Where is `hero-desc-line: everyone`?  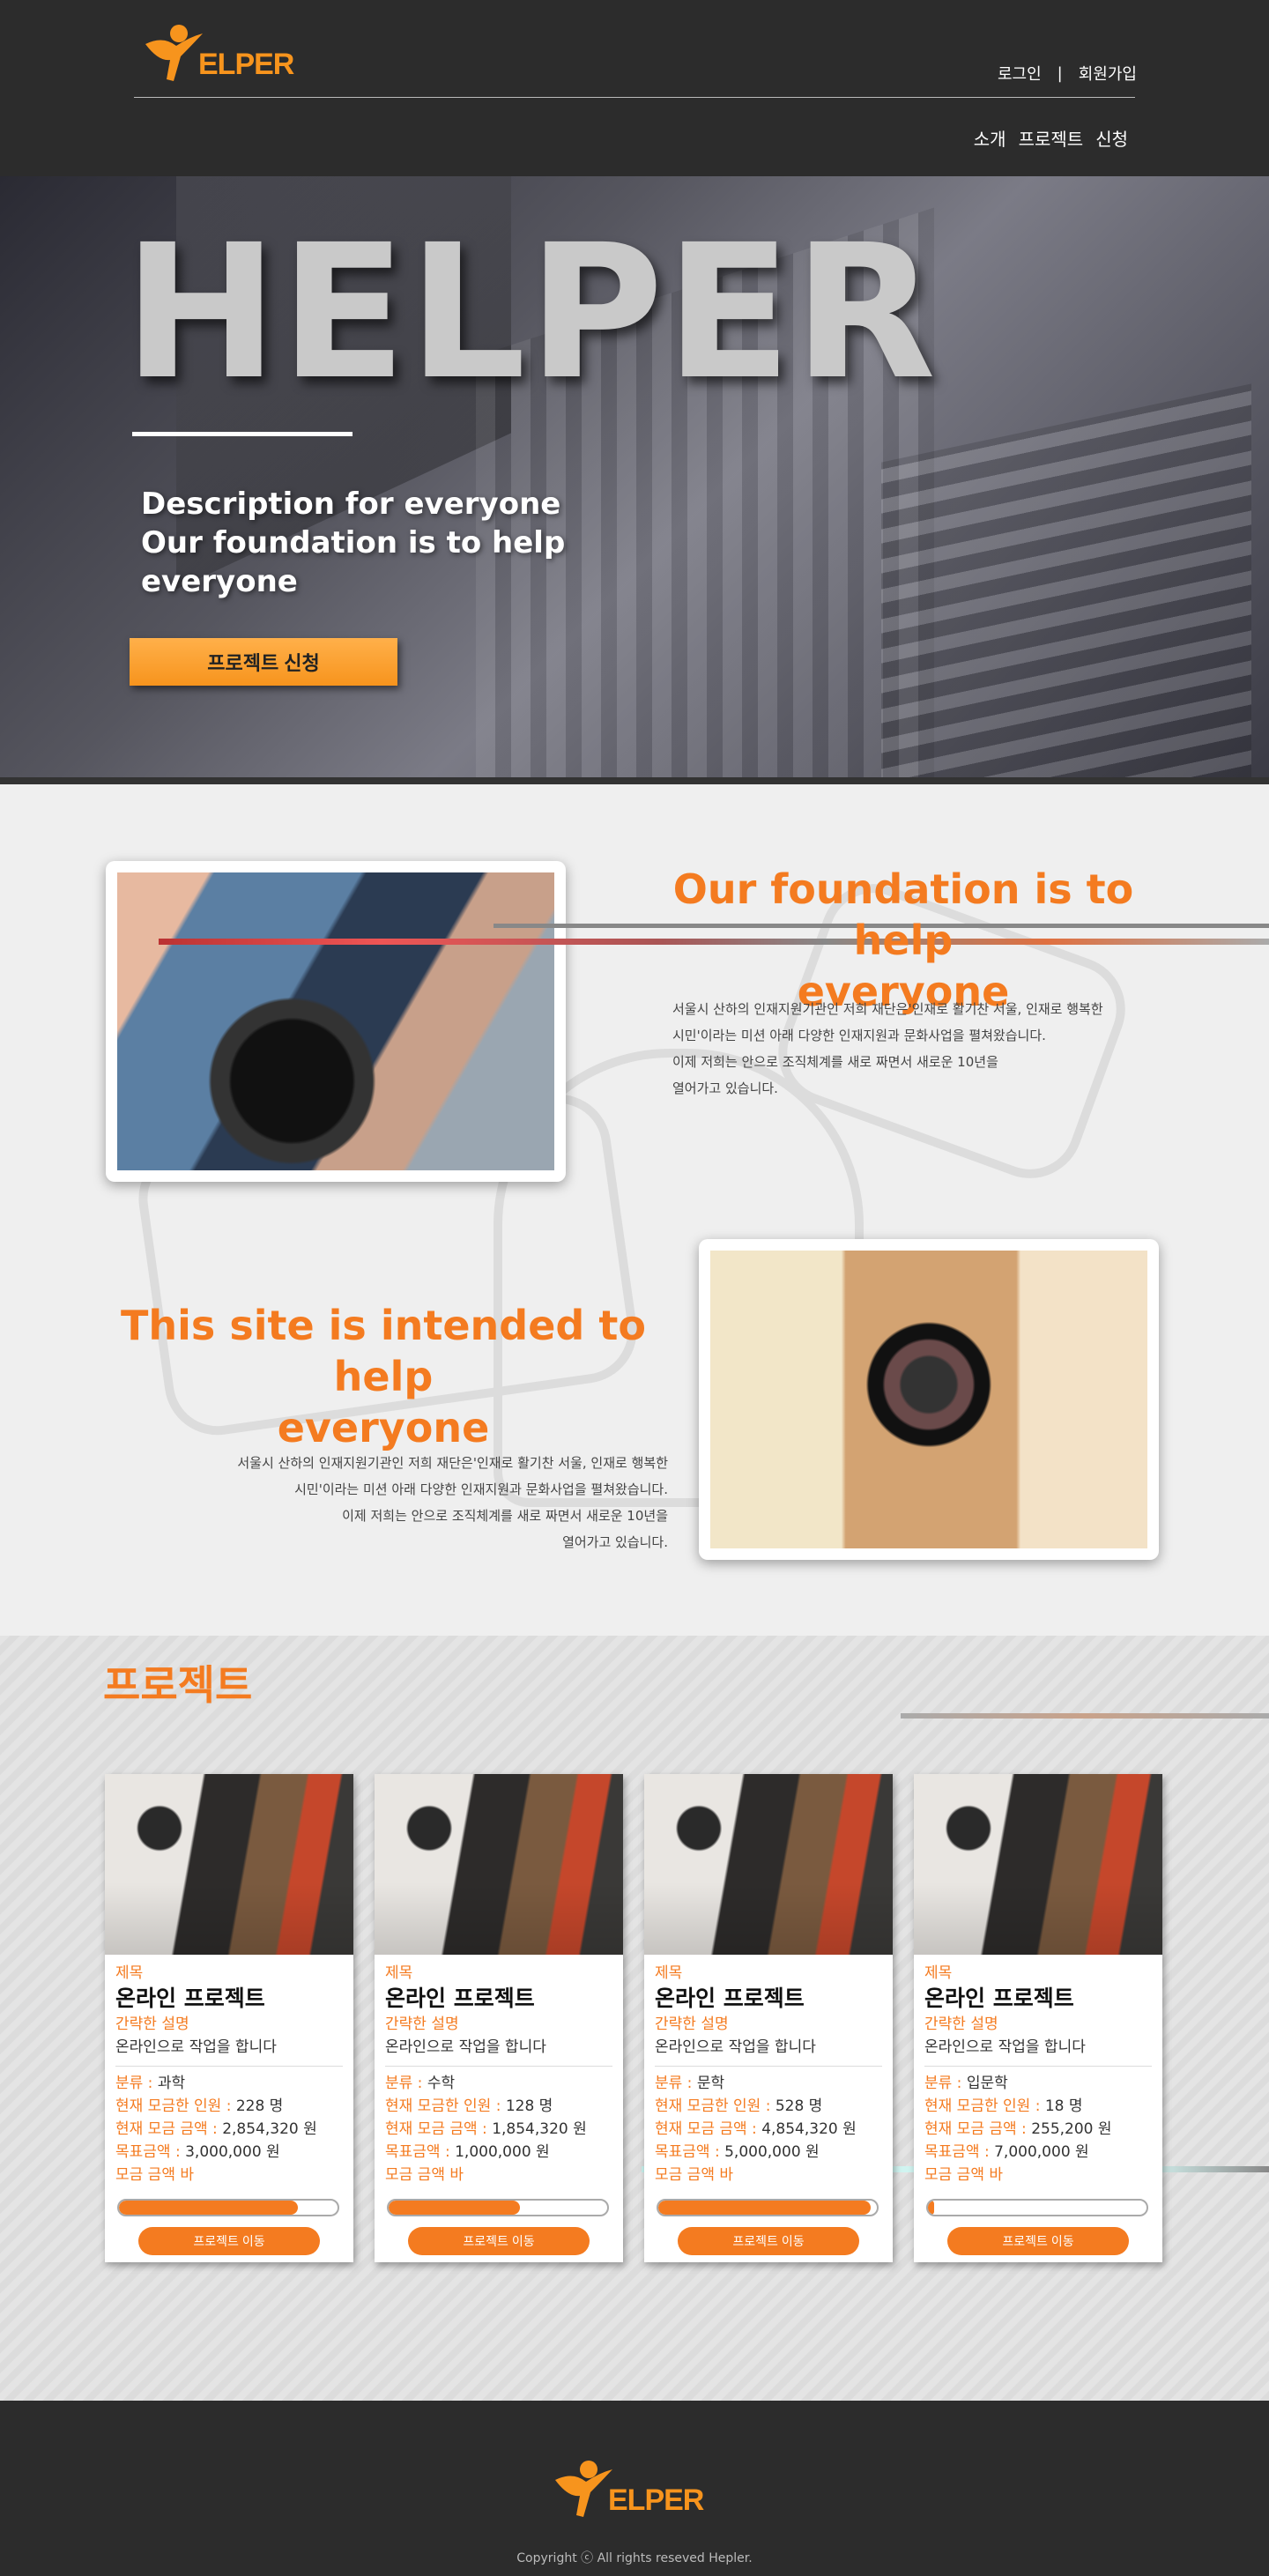
hero-desc-line: everyone is located at coordinates (219, 581).